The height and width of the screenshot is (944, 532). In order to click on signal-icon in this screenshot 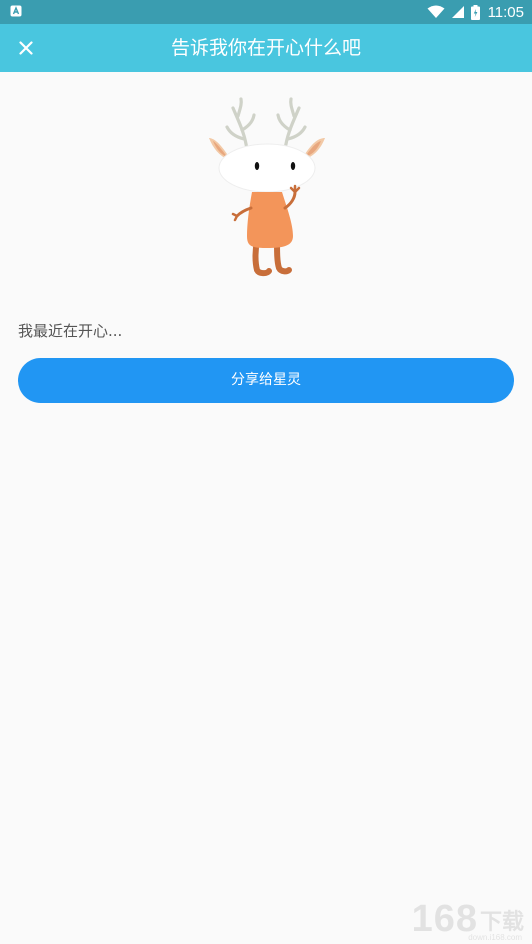, I will do `click(457, 12)`.